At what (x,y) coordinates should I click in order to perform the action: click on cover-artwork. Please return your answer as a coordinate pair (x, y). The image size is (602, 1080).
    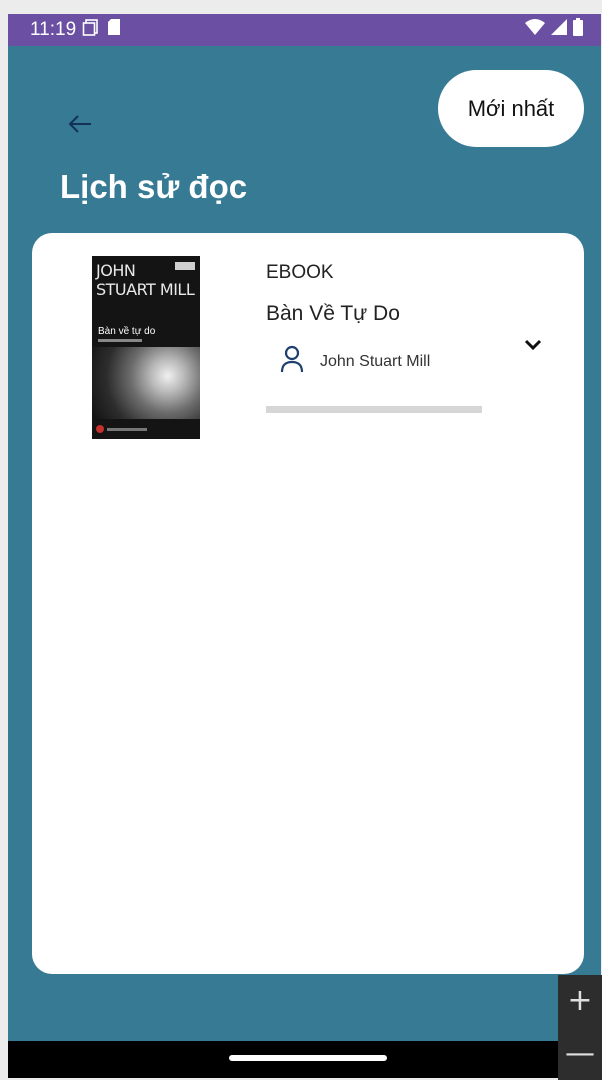
    Looking at the image, I should click on (146, 383).